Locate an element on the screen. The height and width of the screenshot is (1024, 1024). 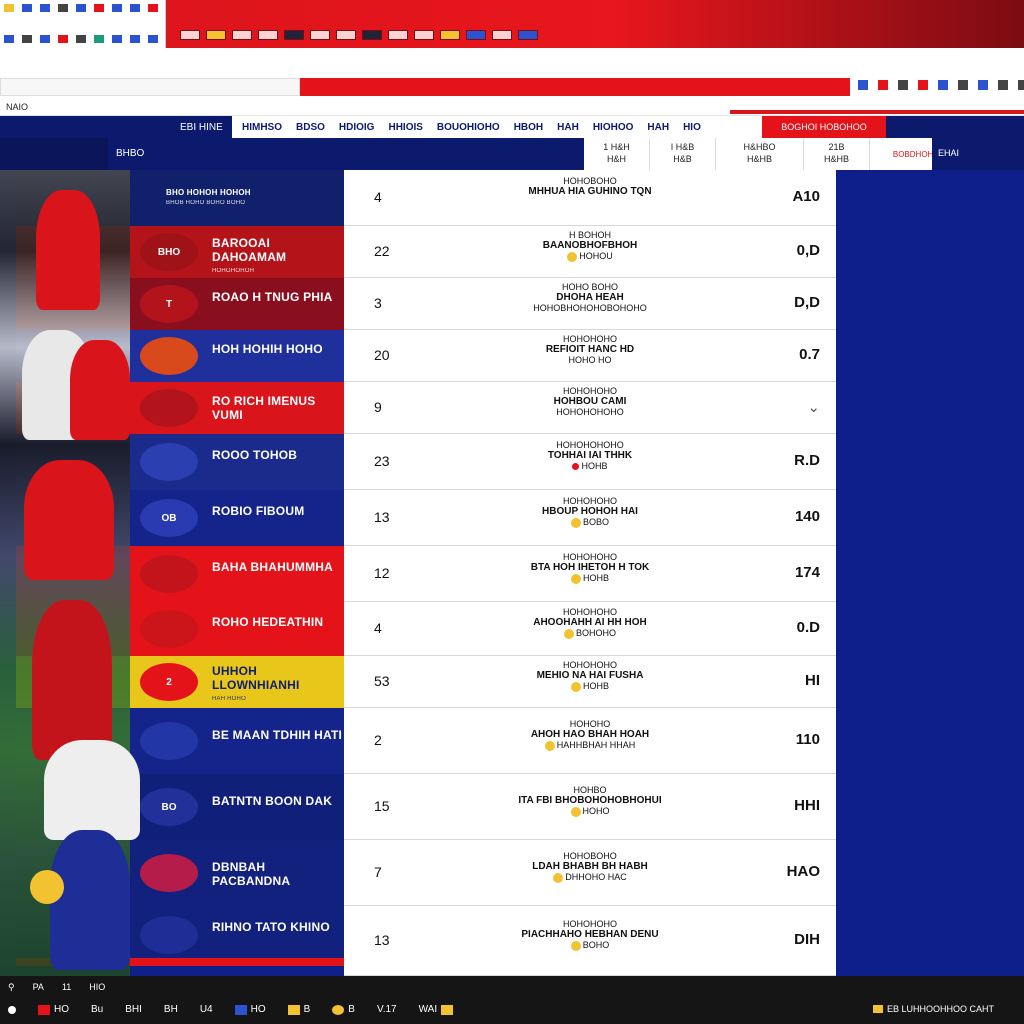
address-input is located at coordinates (150, 87).